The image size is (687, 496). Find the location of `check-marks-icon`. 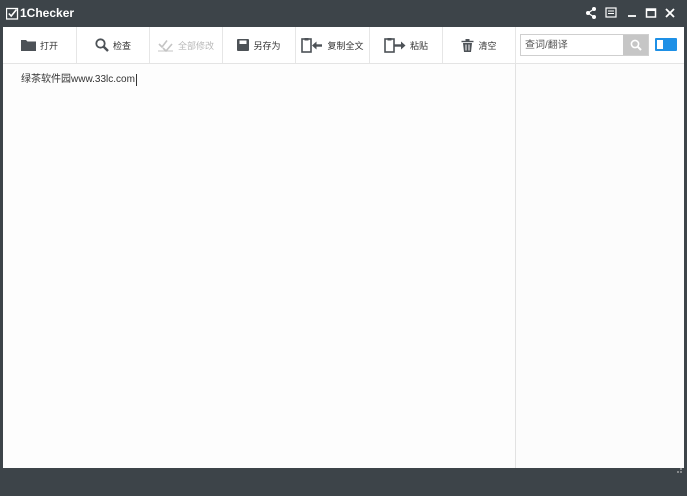

check-marks-icon is located at coordinates (165, 45).